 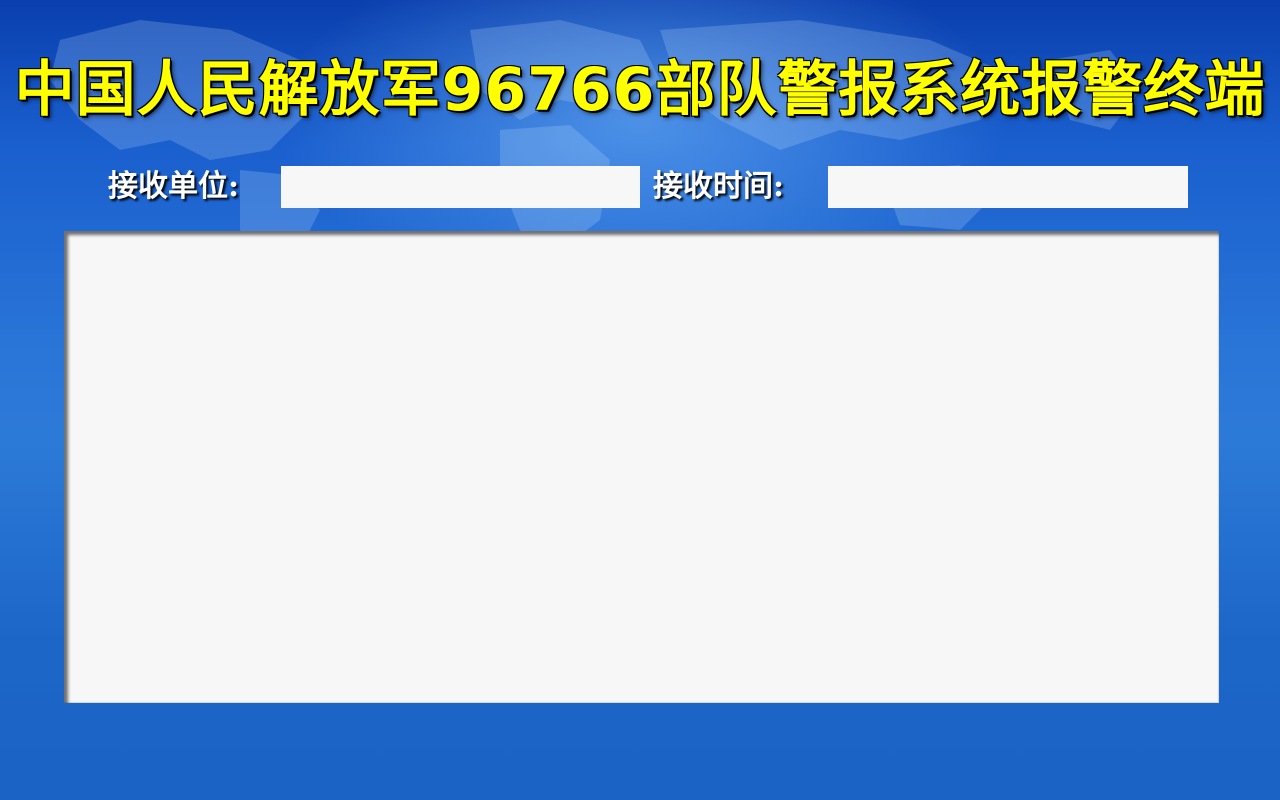 What do you see at coordinates (460, 187) in the screenshot?
I see `receive-unit-field` at bounding box center [460, 187].